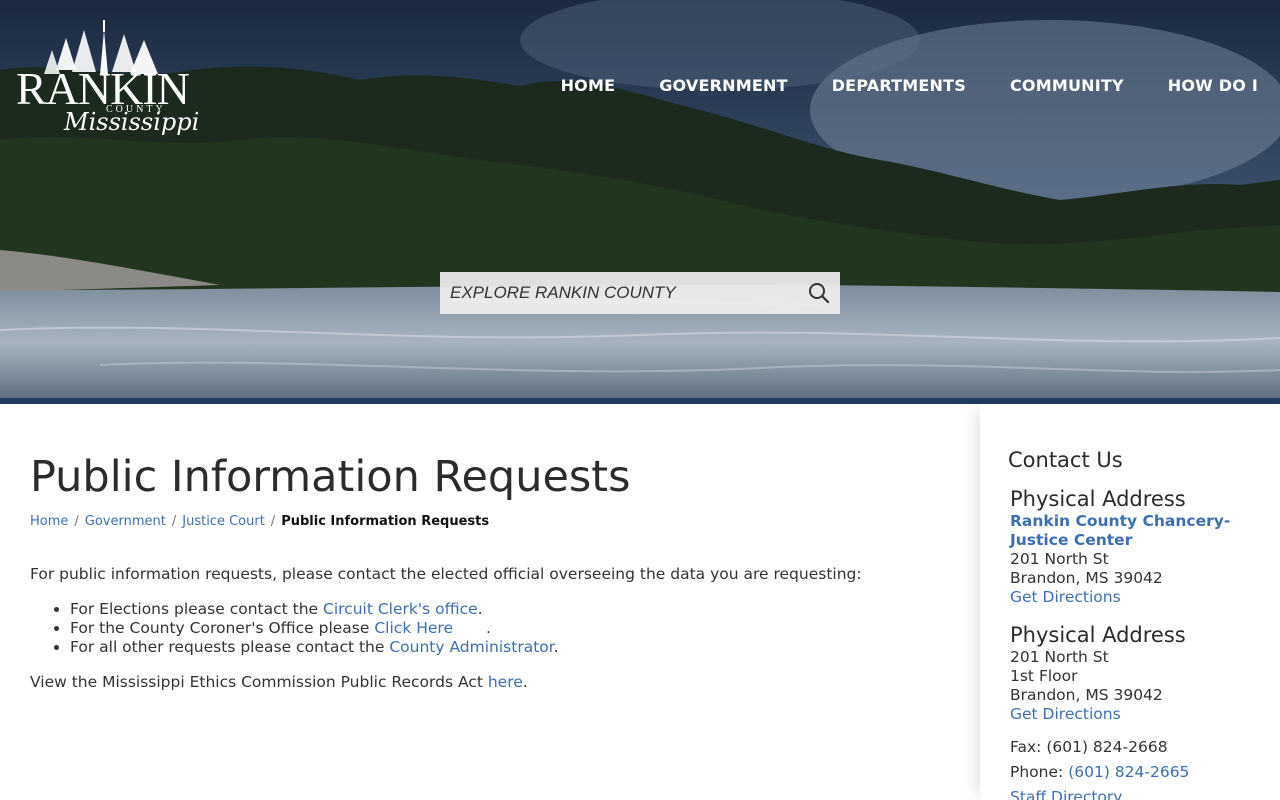  I want to click on list-item-text: For Elections please contact the, so click(197, 609).